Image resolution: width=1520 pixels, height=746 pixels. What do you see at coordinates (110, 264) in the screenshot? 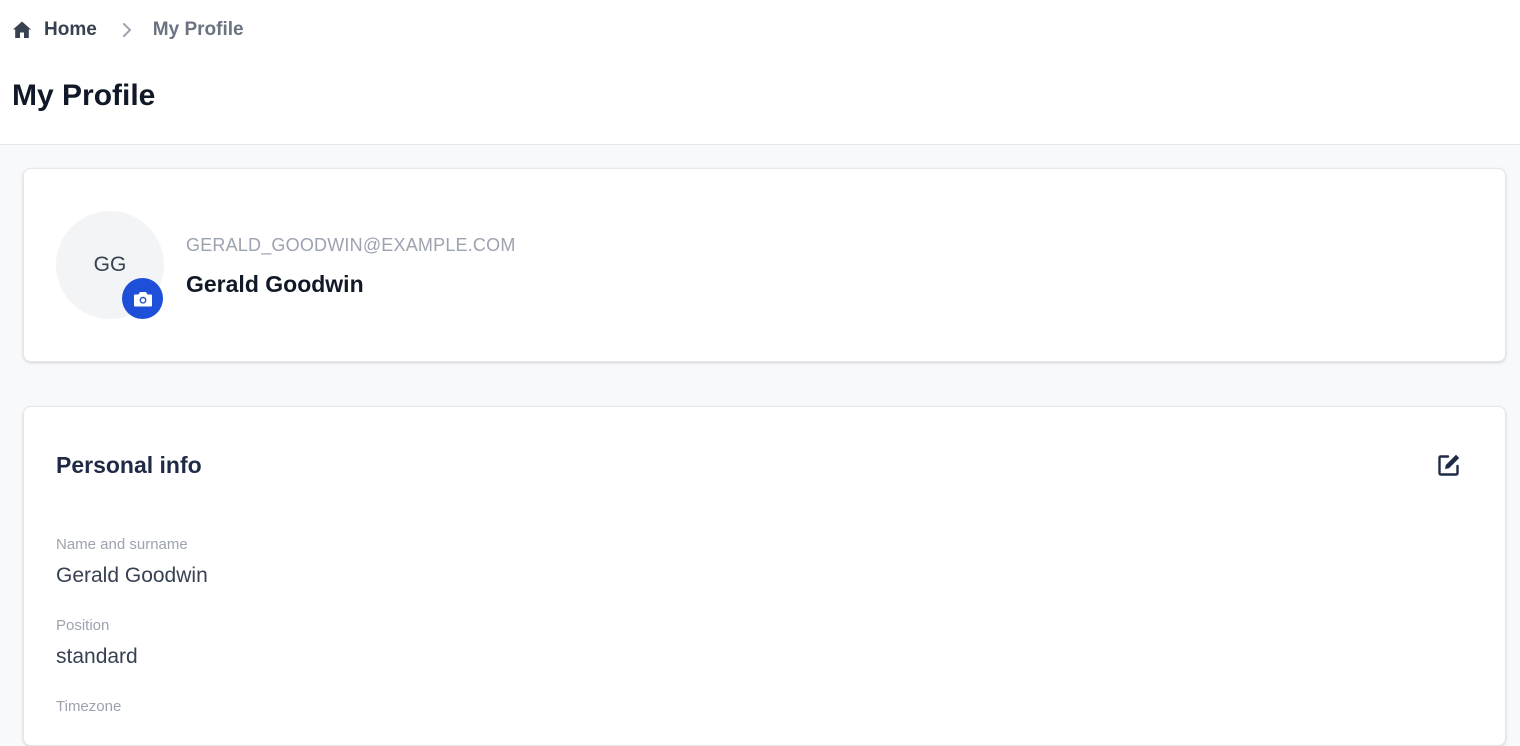
I see `avatar-initials: GG` at bounding box center [110, 264].